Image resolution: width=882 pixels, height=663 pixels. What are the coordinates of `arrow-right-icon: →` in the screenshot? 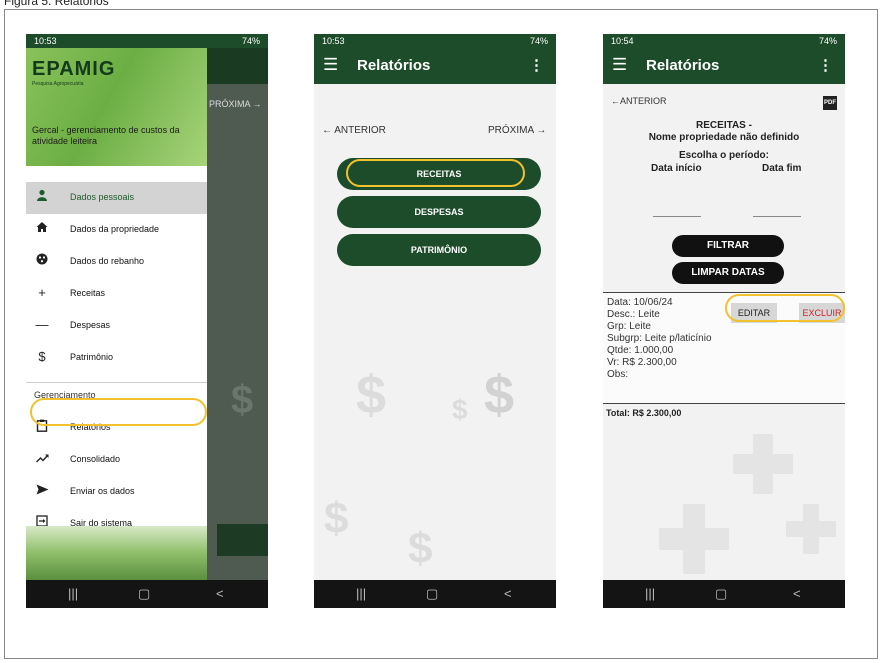 It's located at (541, 130).